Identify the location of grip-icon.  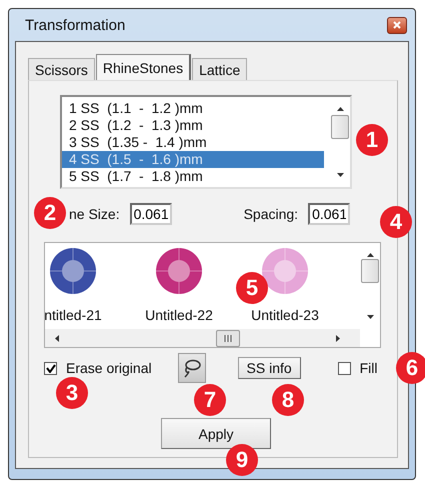
(228, 338).